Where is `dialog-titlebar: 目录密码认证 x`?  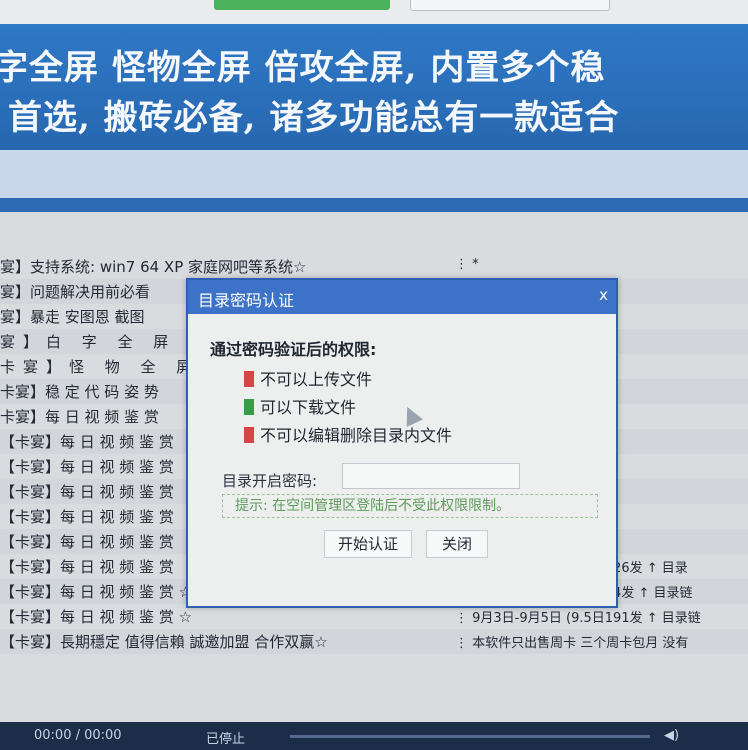 dialog-titlebar: 目录密码认证 x is located at coordinates (402, 297).